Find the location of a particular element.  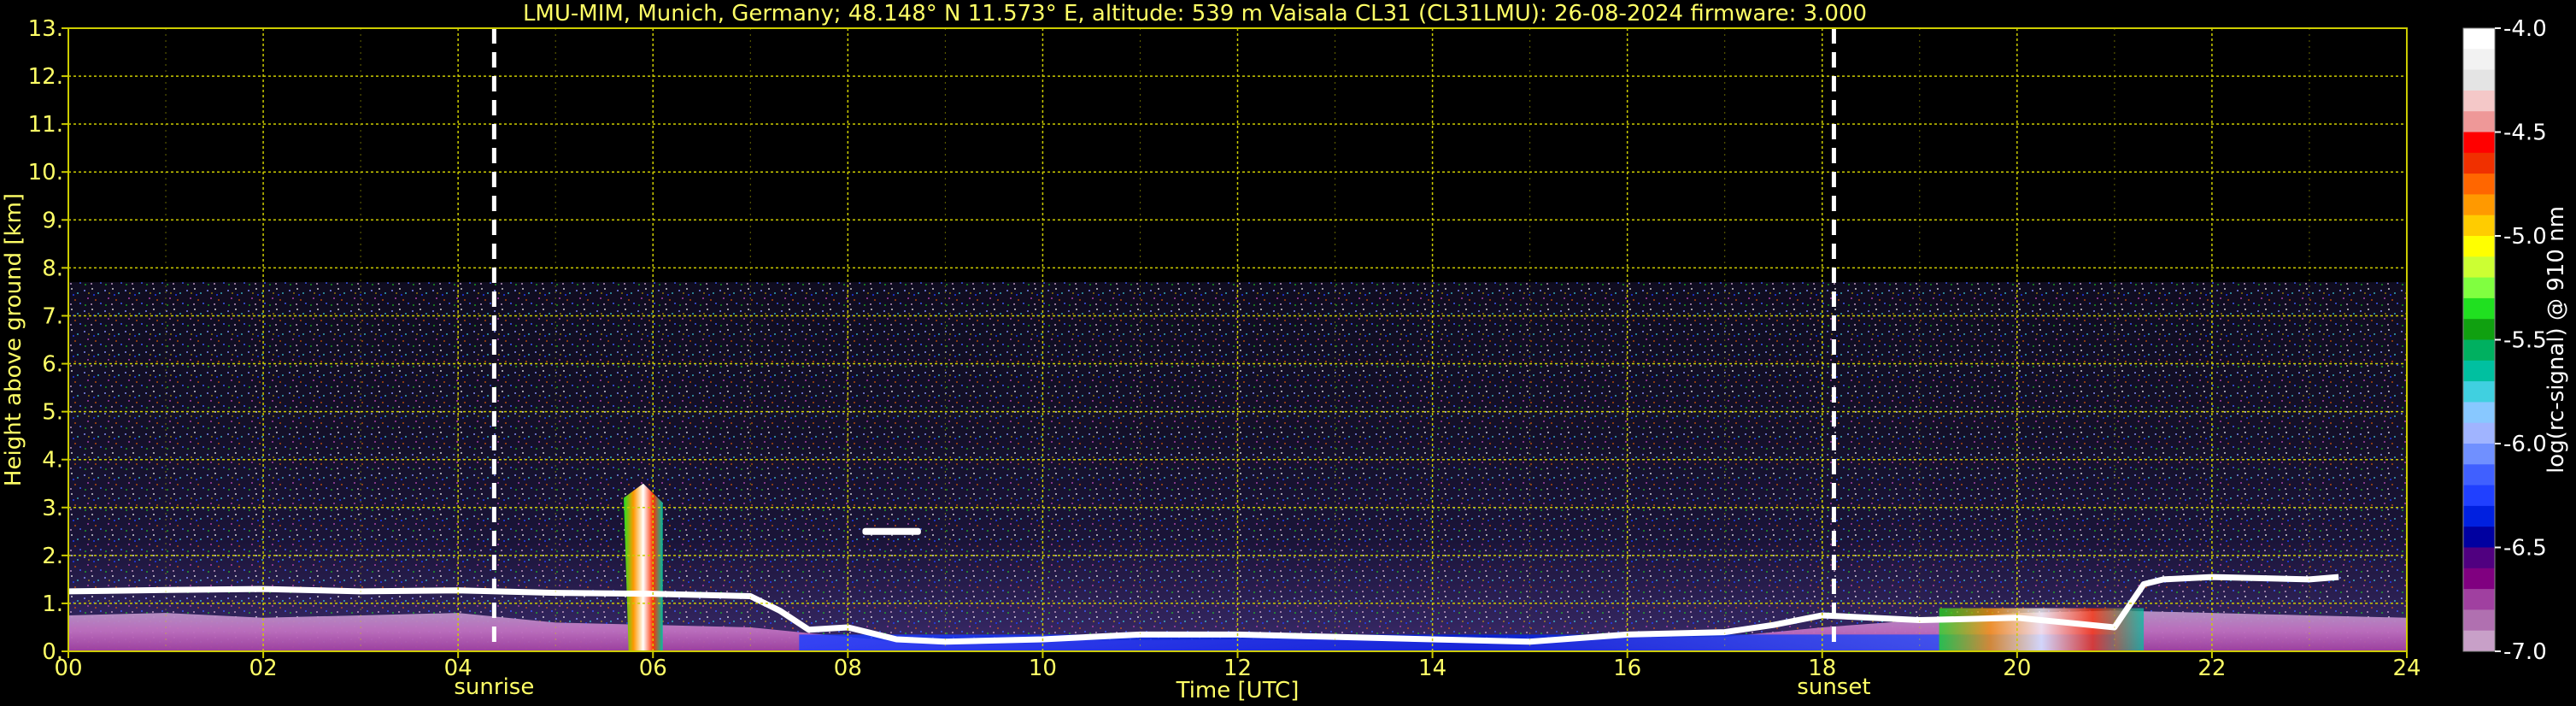

y-tick-label: 7. is located at coordinates (52, 316).